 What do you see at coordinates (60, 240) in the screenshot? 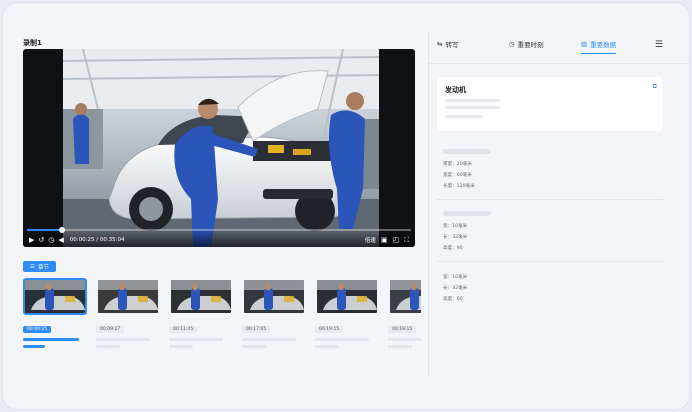
I see `volume-icon: ◀` at bounding box center [60, 240].